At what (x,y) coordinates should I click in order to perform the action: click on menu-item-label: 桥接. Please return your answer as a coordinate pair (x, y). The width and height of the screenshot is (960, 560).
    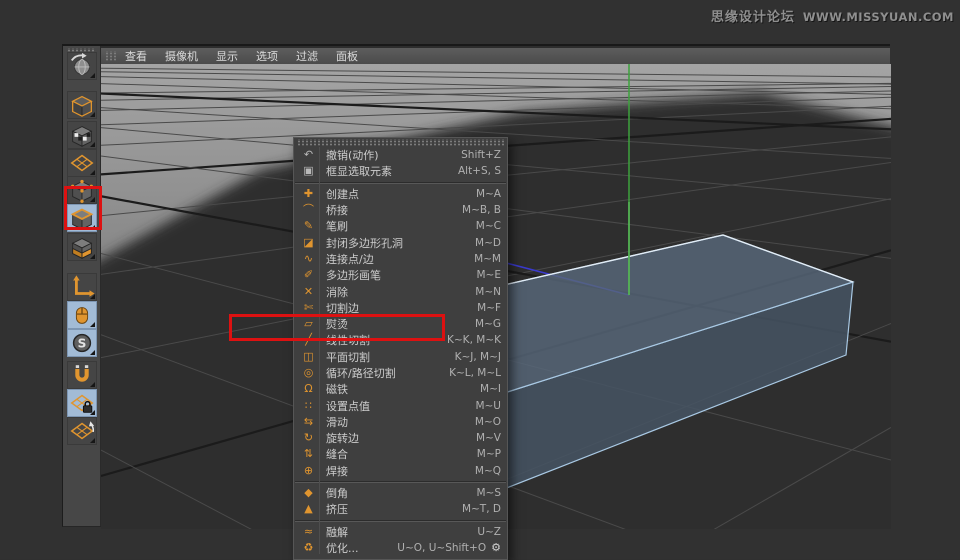
    Looking at the image, I should click on (337, 211).